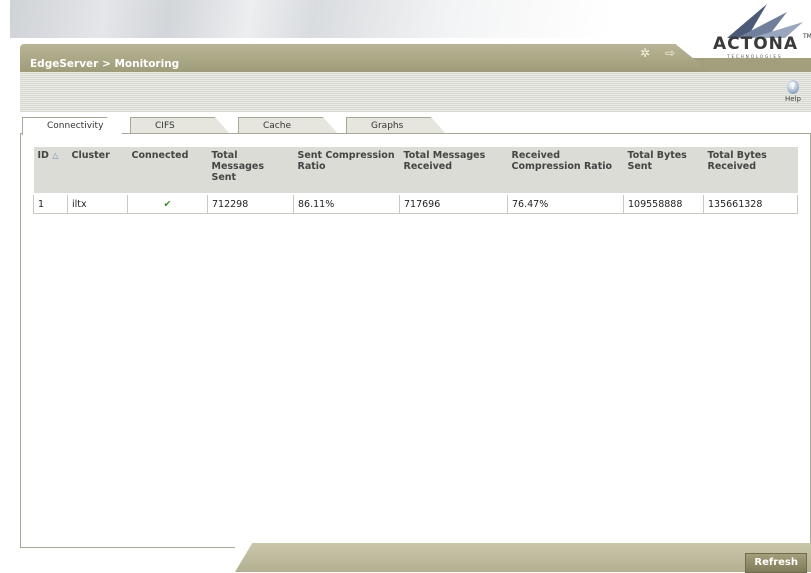 The width and height of the screenshot is (811, 573). What do you see at coordinates (55, 155) in the screenshot?
I see `sort-ascending-icon: △` at bounding box center [55, 155].